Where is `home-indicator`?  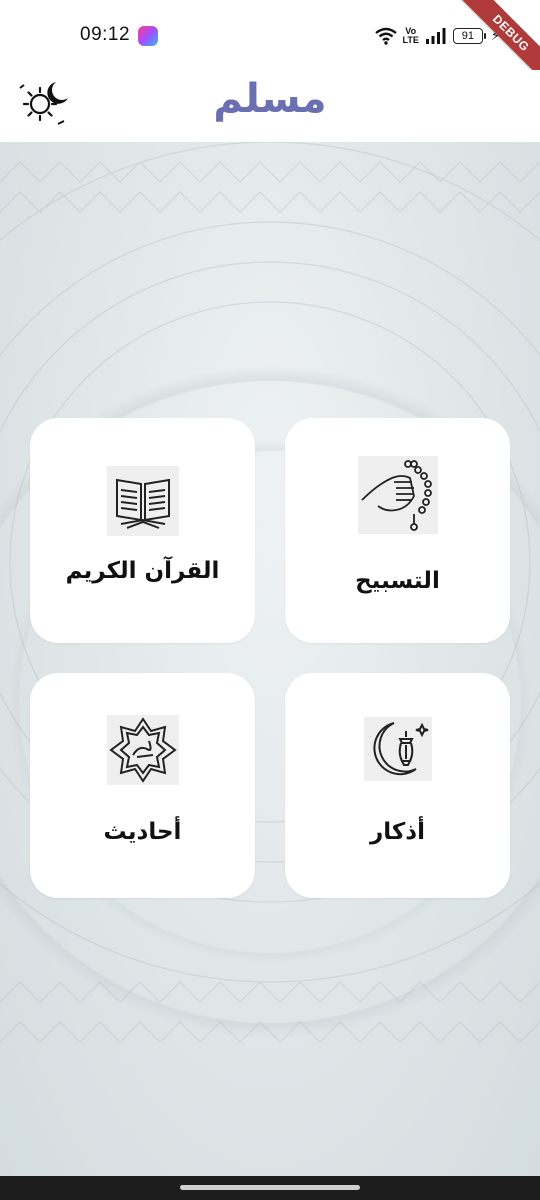 home-indicator is located at coordinates (270, 1187).